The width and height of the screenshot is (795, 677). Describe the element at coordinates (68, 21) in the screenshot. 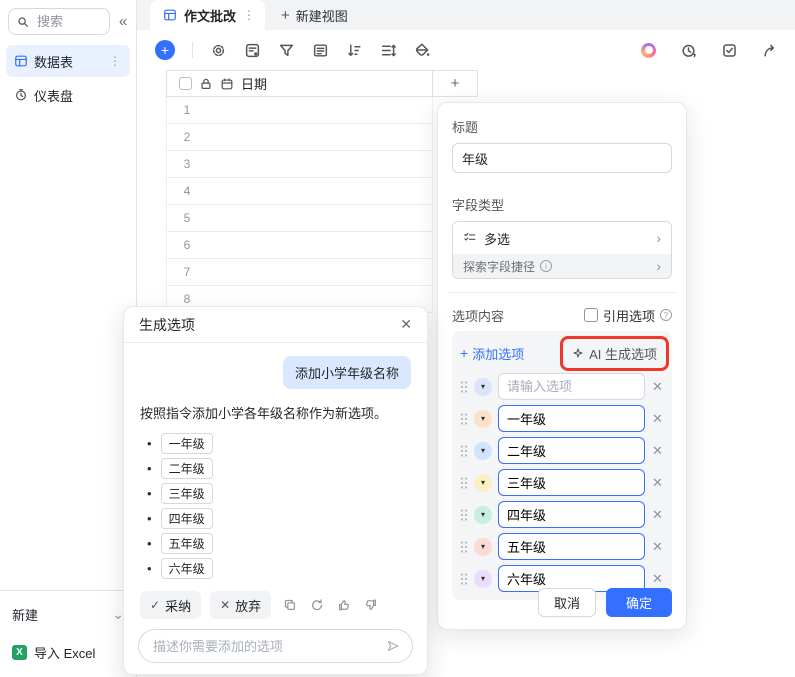

I see `search-input` at that location.